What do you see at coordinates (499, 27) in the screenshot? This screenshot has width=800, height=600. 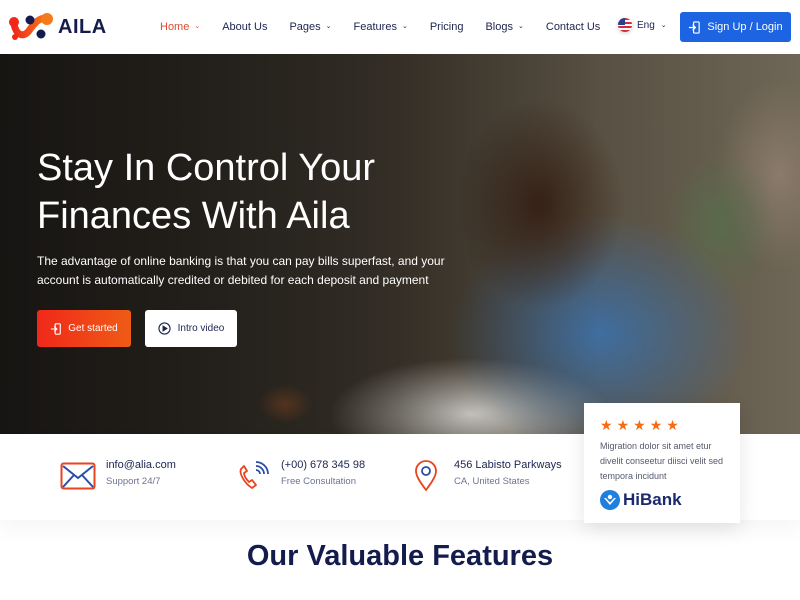 I see `nav-label: Blogs` at bounding box center [499, 27].